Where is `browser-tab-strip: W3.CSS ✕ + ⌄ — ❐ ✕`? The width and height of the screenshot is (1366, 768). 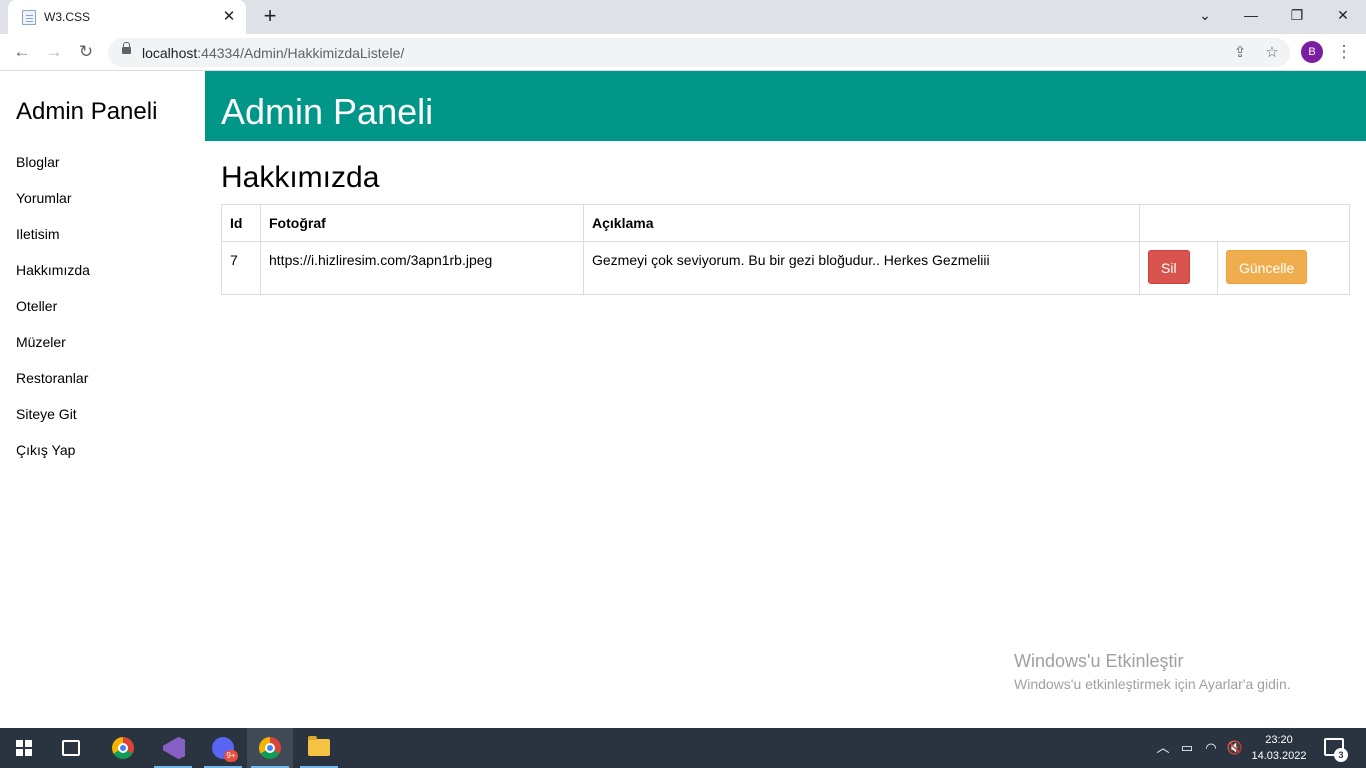
browser-tab-strip: W3.CSS ✕ + ⌄ — ❐ ✕ is located at coordinates (683, 17).